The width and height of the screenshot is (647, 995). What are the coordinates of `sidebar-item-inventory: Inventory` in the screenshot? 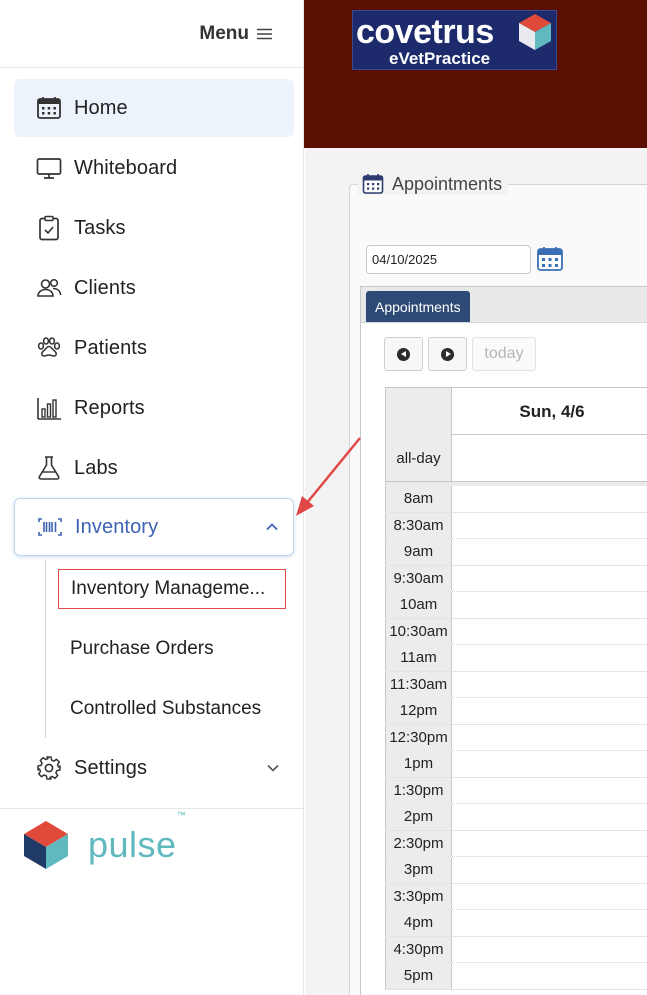 It's located at (154, 527).